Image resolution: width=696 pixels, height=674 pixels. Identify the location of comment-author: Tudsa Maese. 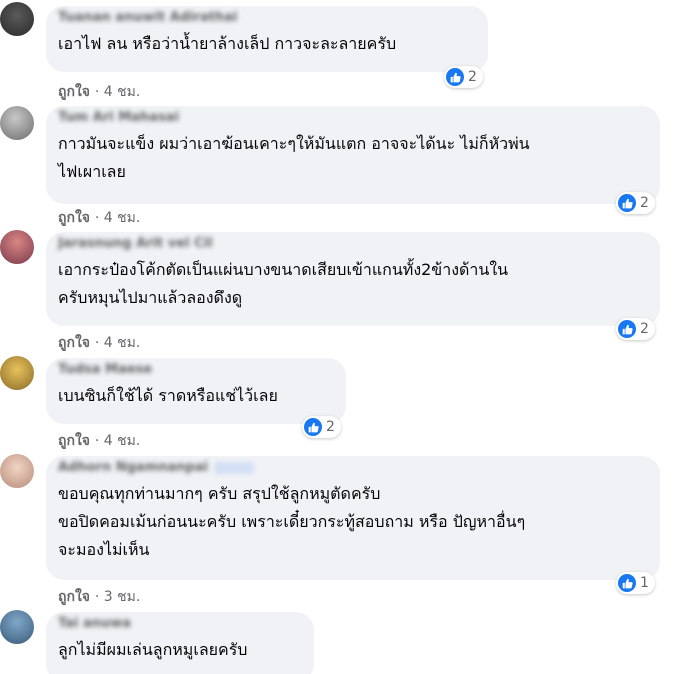
(196, 370).